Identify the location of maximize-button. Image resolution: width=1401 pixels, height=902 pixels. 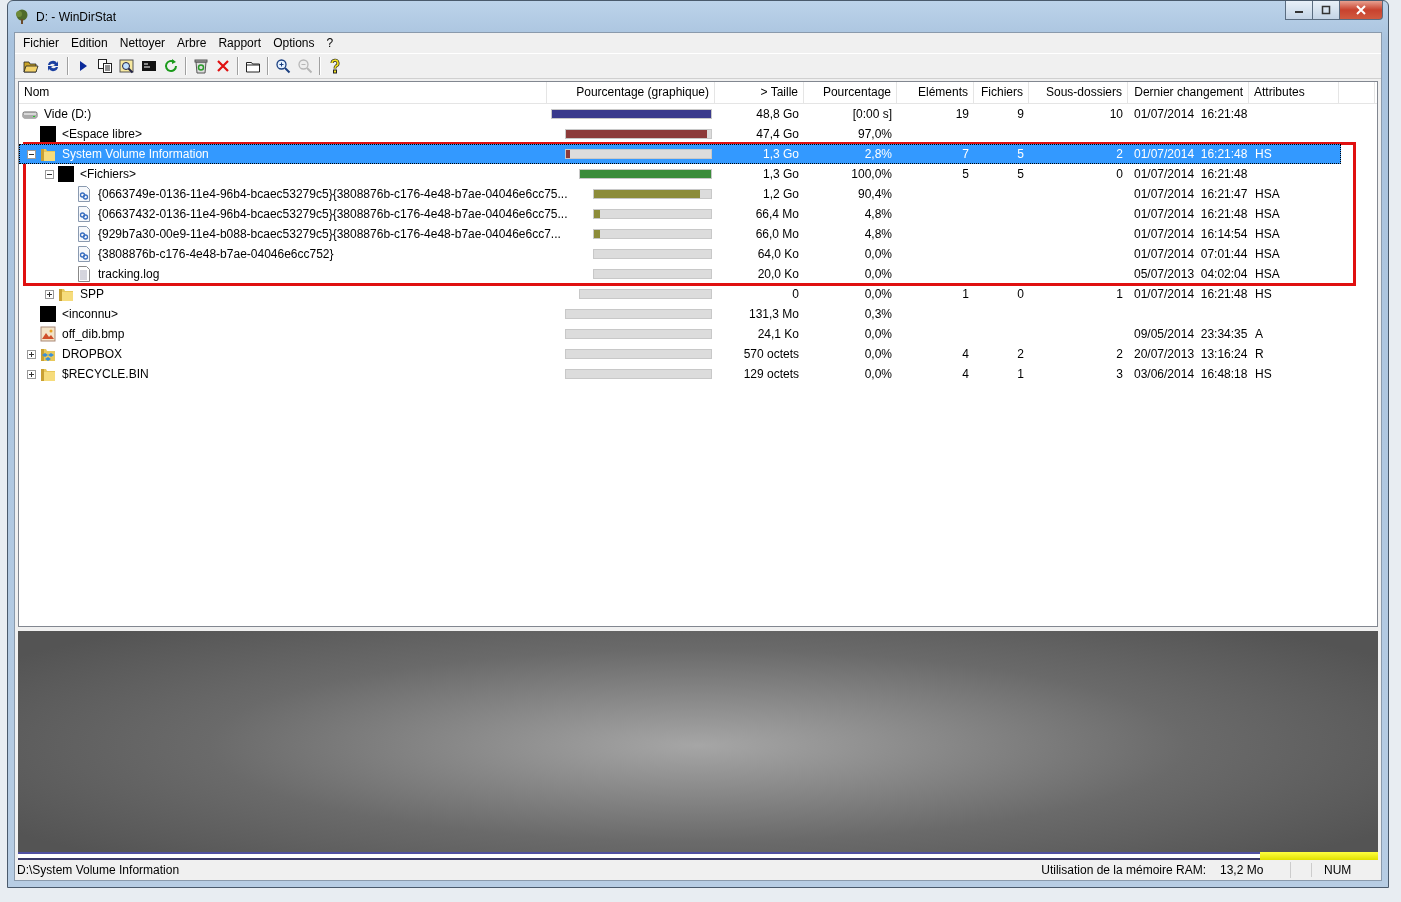
(1326, 10).